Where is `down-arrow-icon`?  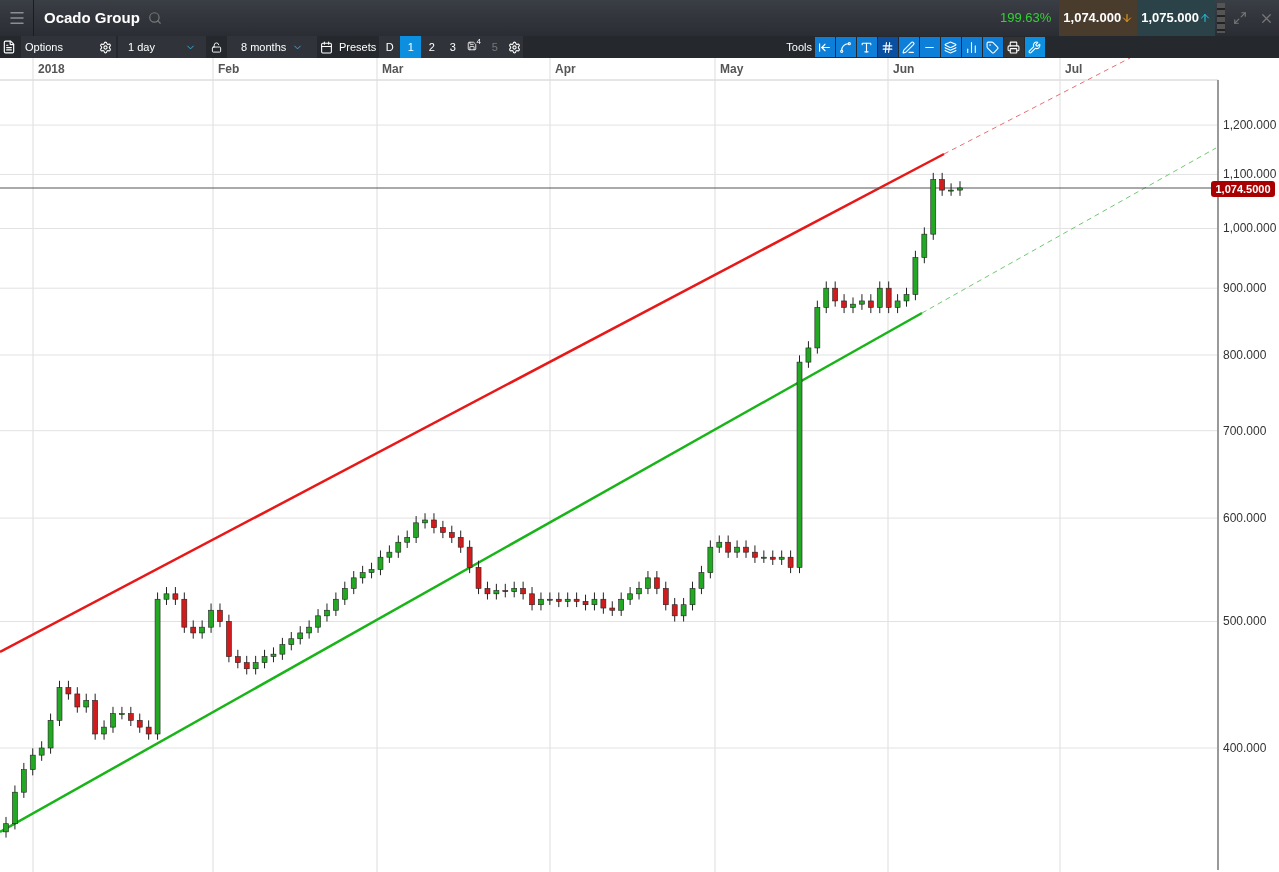
down-arrow-icon is located at coordinates (1127, 18).